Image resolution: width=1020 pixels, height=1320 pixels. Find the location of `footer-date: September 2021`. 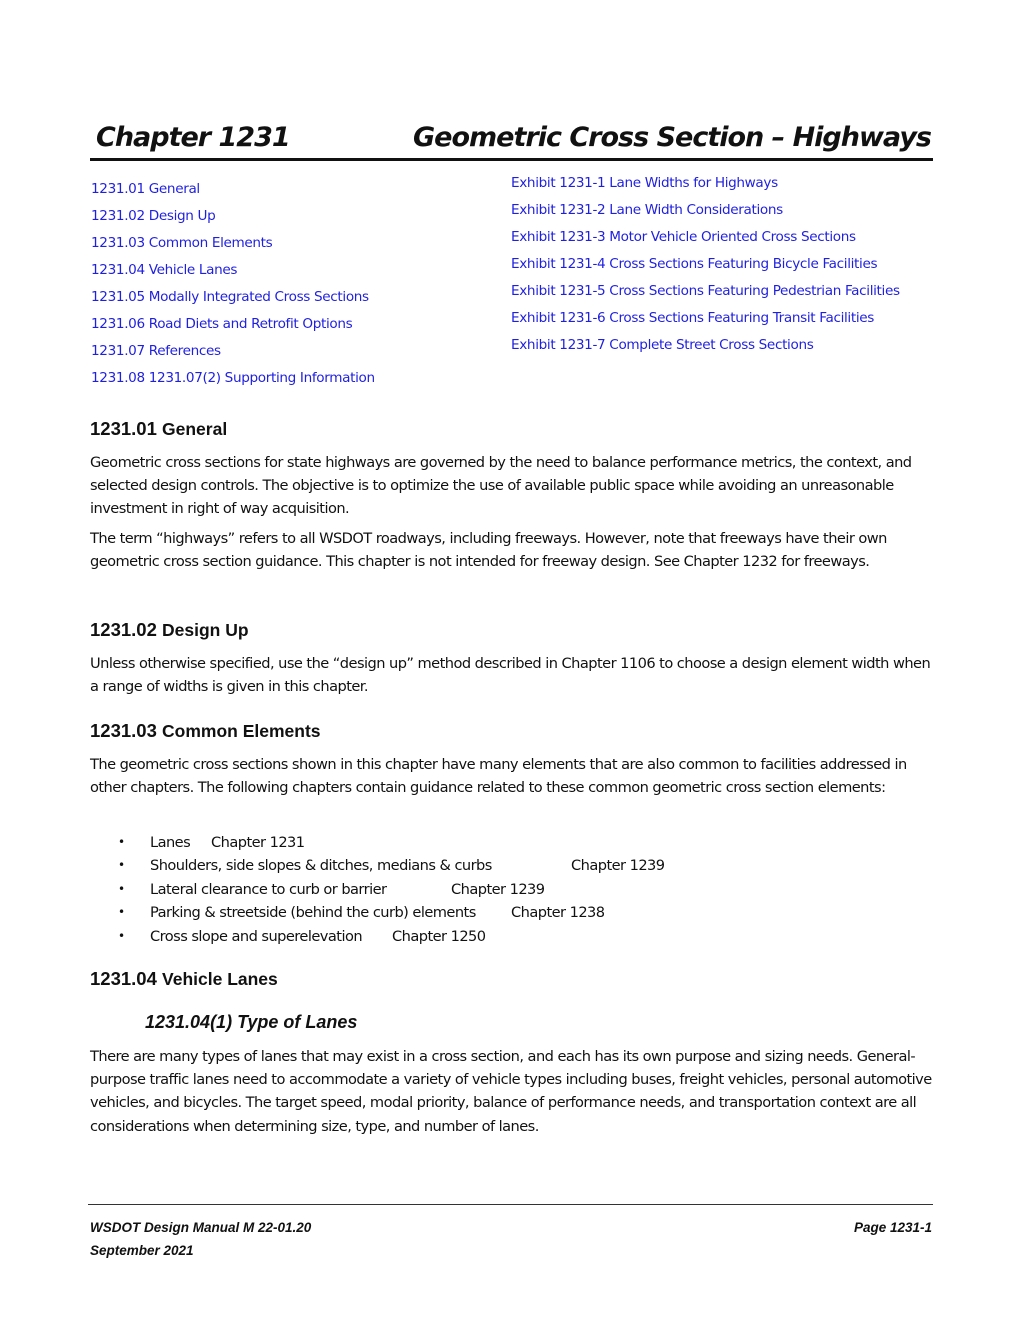

footer-date: September 2021 is located at coordinates (142, 1250).